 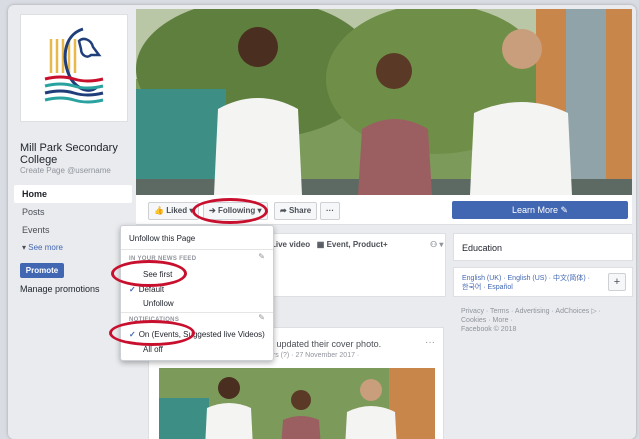 I want to click on footer-line-2: Cookies · More ·, so click(x=546, y=320).